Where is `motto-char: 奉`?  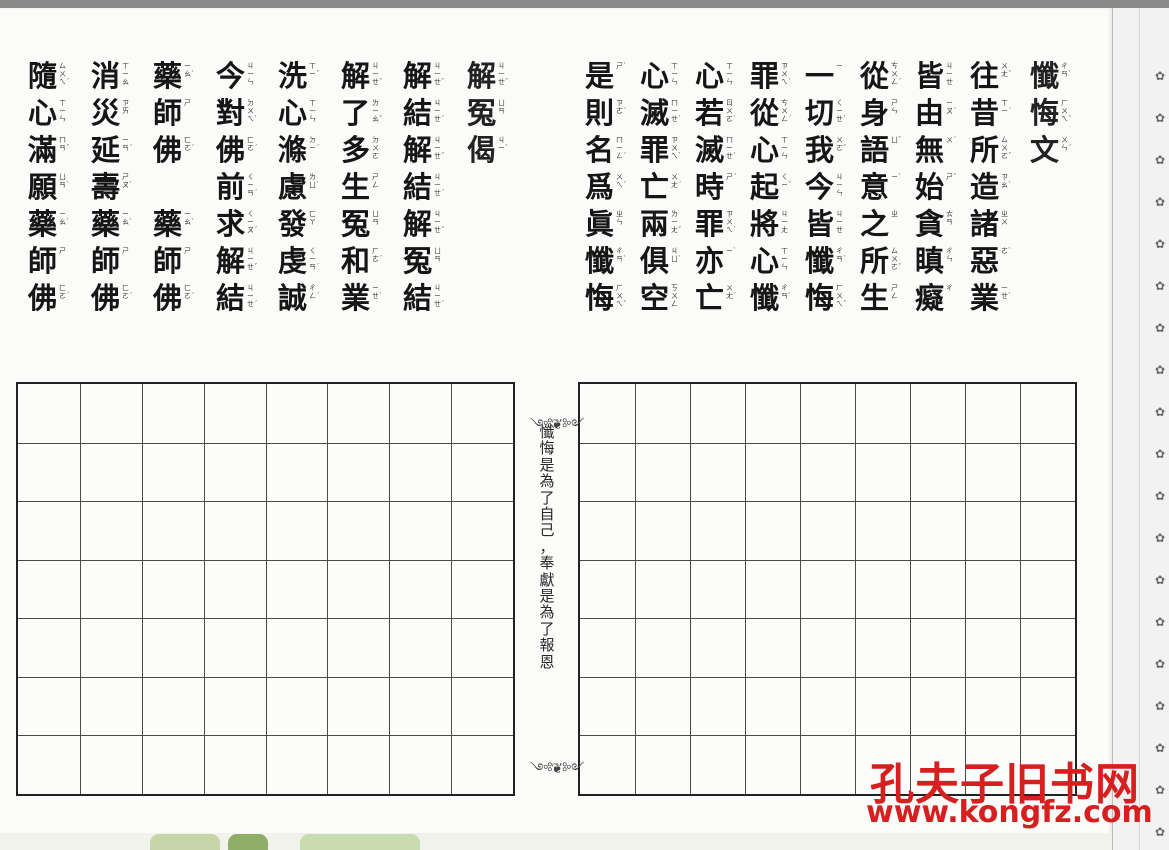
motto-char: 奉 is located at coordinates (547, 563).